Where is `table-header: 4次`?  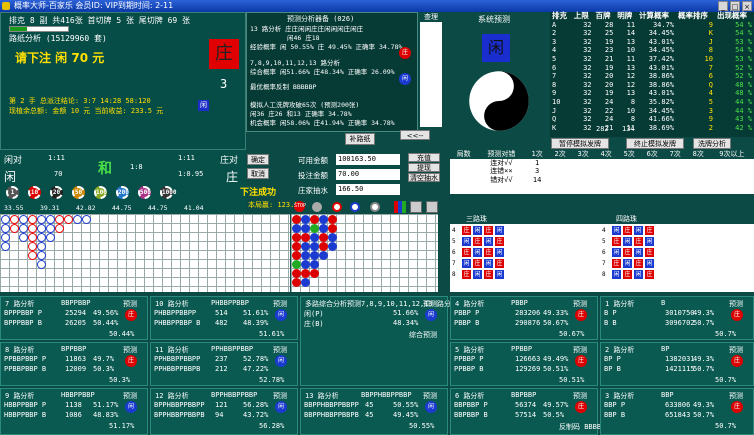 table-header: 4次 is located at coordinates (606, 154).